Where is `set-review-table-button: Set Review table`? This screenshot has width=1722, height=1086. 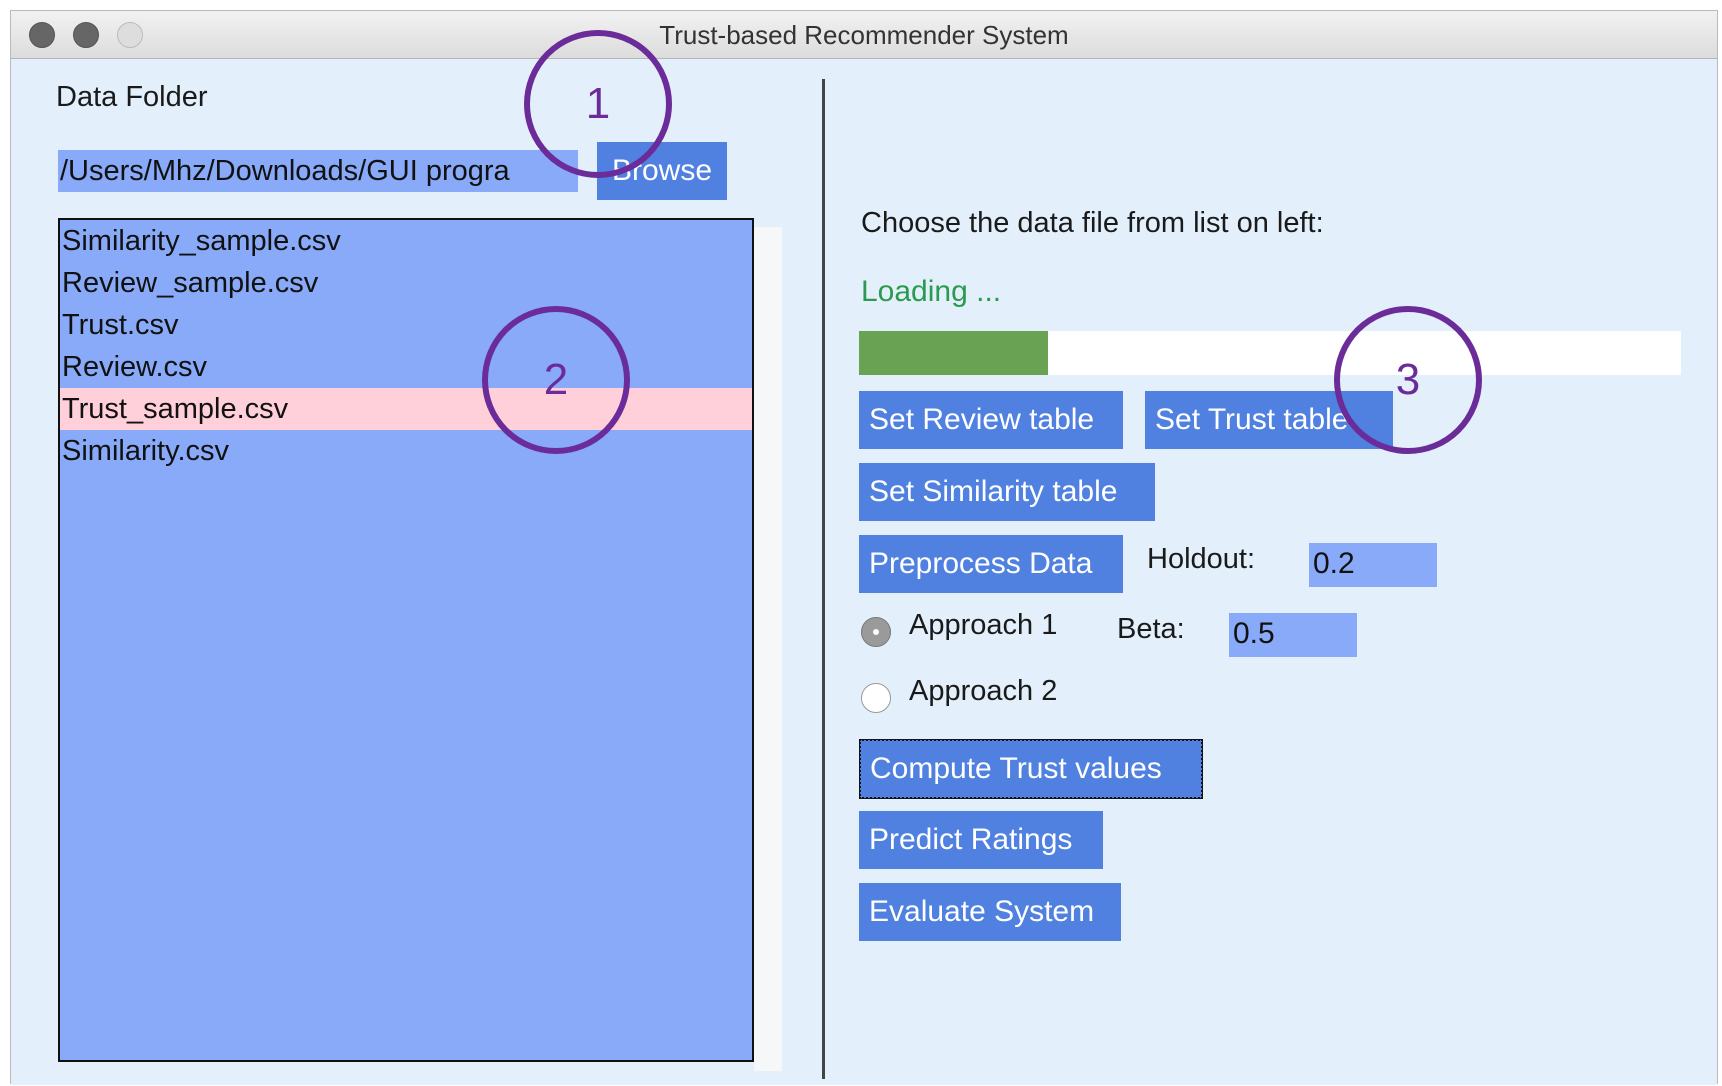 set-review-table-button: Set Review table is located at coordinates (991, 420).